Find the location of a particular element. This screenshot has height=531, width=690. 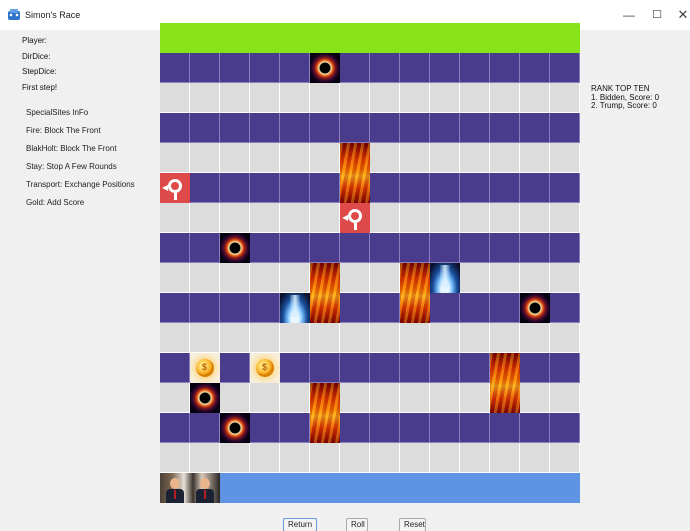

rank-heading: RANK TOP TEN is located at coordinates (620, 88).